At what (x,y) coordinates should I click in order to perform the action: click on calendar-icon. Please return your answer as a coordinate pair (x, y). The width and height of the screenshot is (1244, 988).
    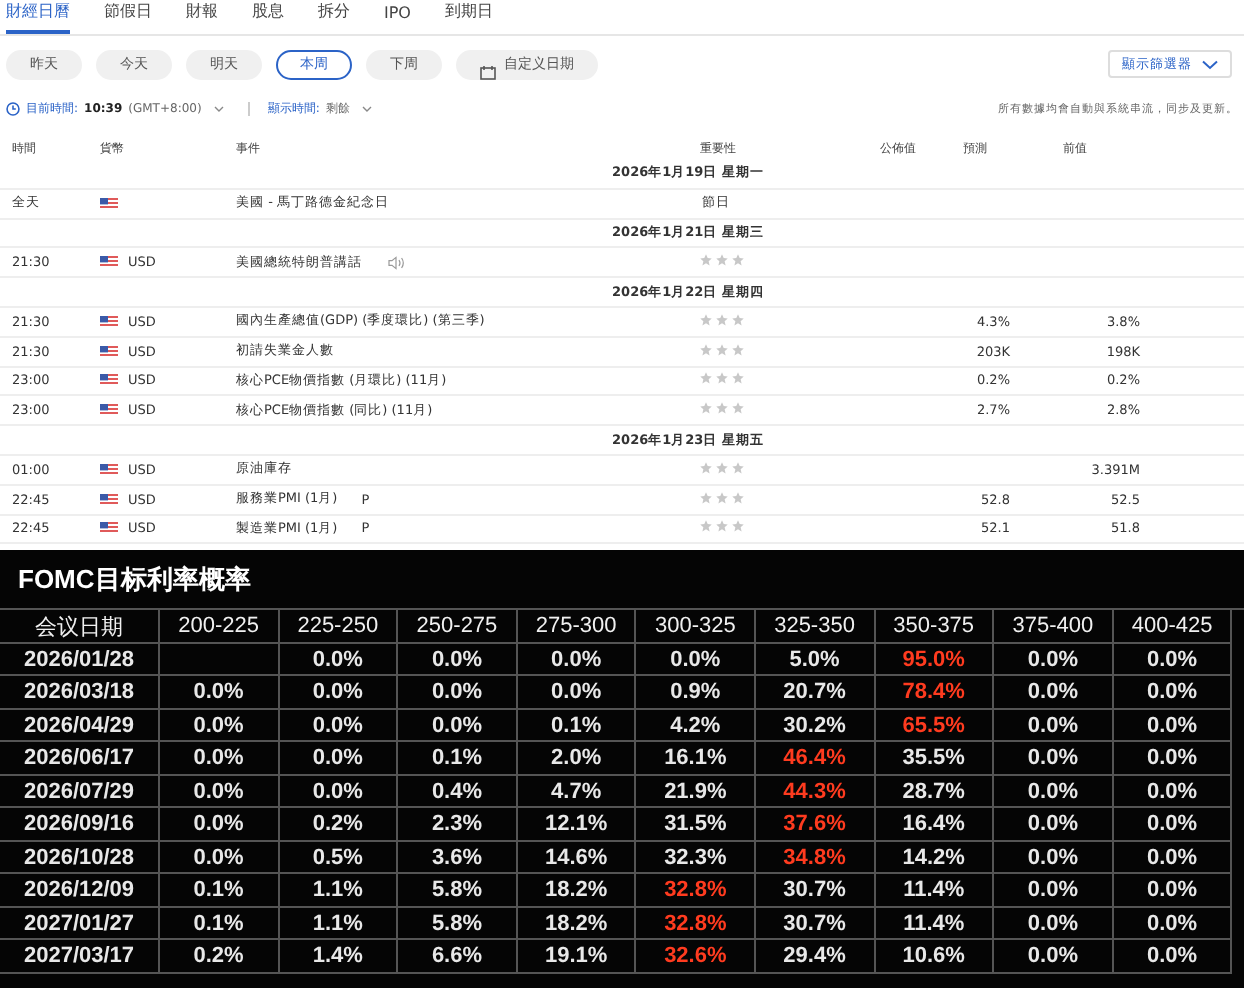
    Looking at the image, I should click on (488, 73).